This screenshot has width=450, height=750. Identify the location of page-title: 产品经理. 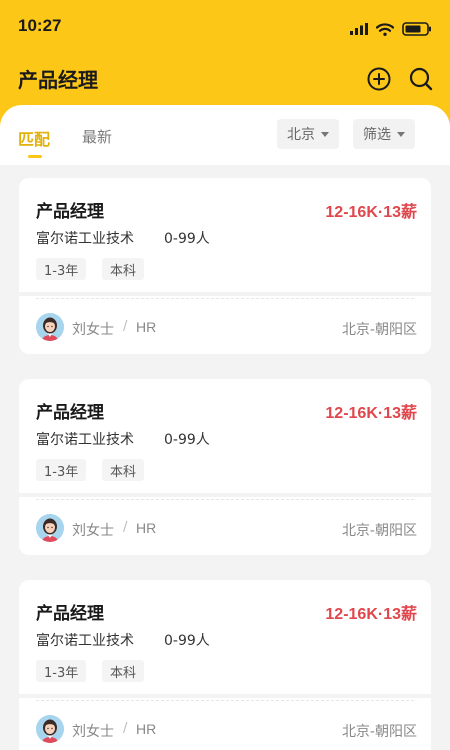
(58, 80).